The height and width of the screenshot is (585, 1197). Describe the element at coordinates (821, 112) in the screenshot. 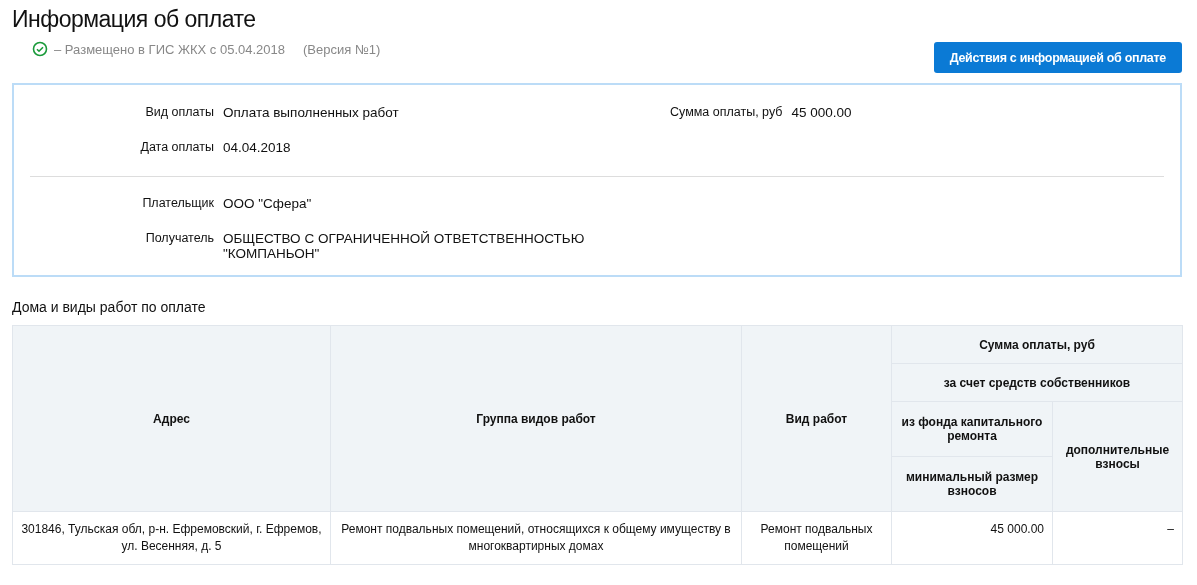

I see `field-value: 45 000.00` at that location.